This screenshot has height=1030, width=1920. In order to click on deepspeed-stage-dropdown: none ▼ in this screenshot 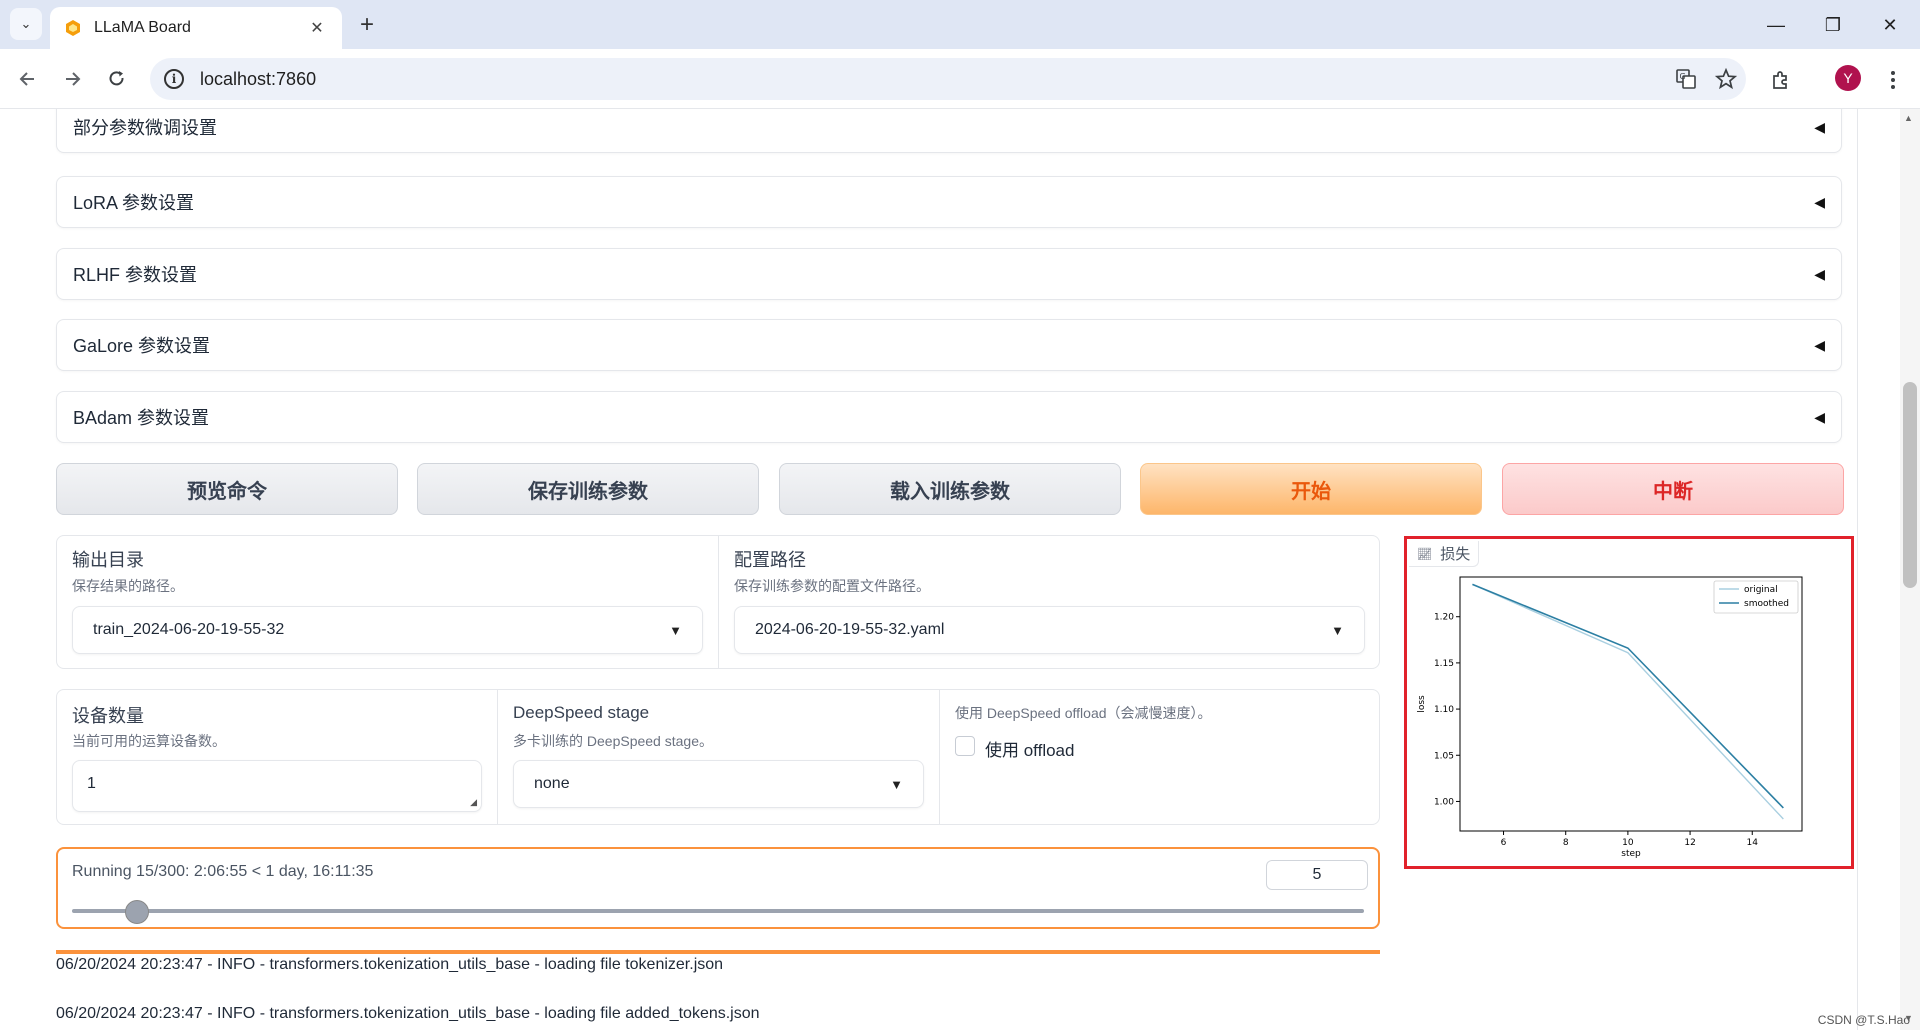, I will do `click(718, 784)`.